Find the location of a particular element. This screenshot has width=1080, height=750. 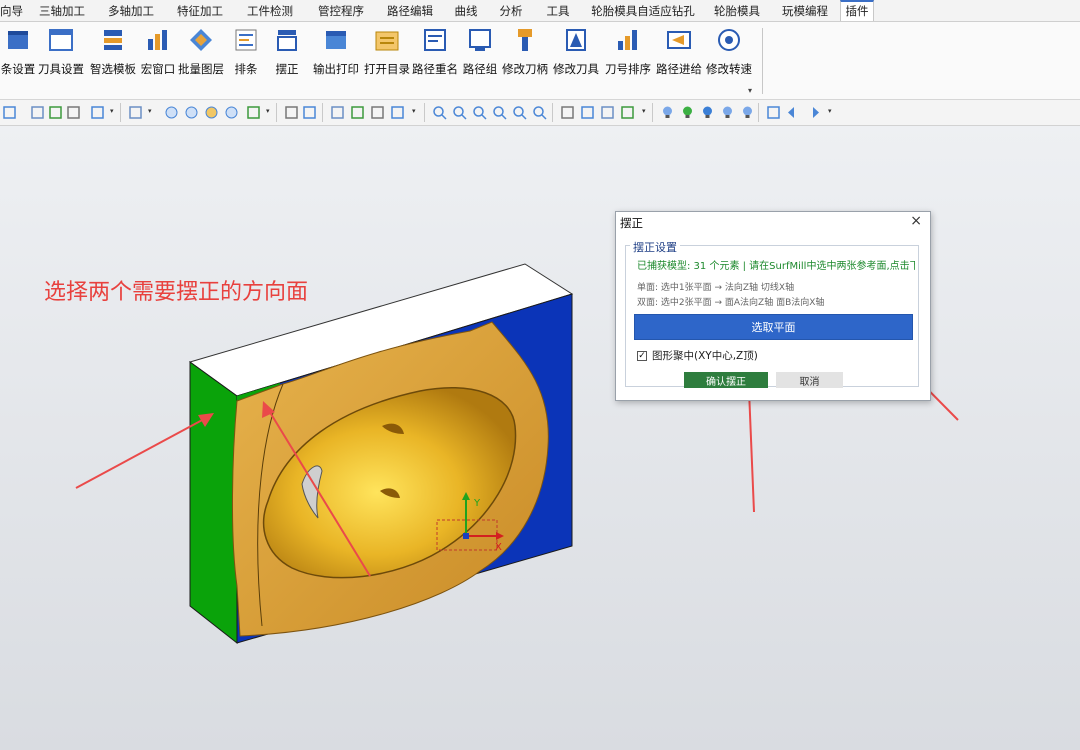

open-folder-icon is located at coordinates (387, 41).